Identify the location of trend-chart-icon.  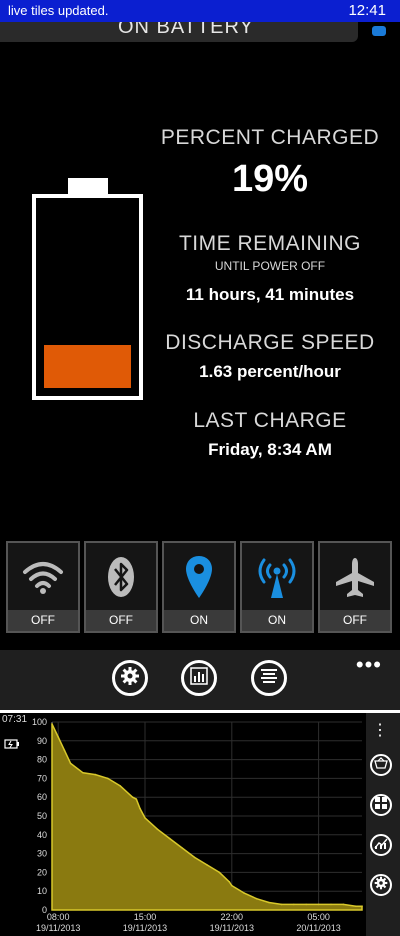
(381, 845).